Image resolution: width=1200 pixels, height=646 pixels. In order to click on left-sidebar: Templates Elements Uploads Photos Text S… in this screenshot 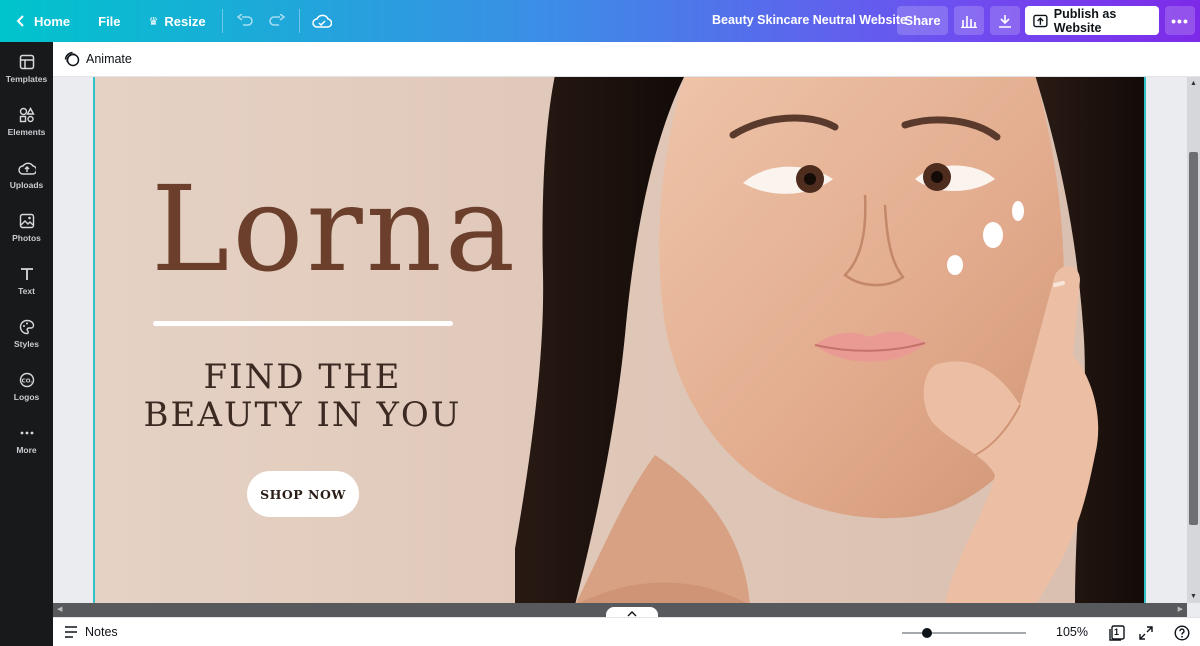, I will do `click(26, 344)`.